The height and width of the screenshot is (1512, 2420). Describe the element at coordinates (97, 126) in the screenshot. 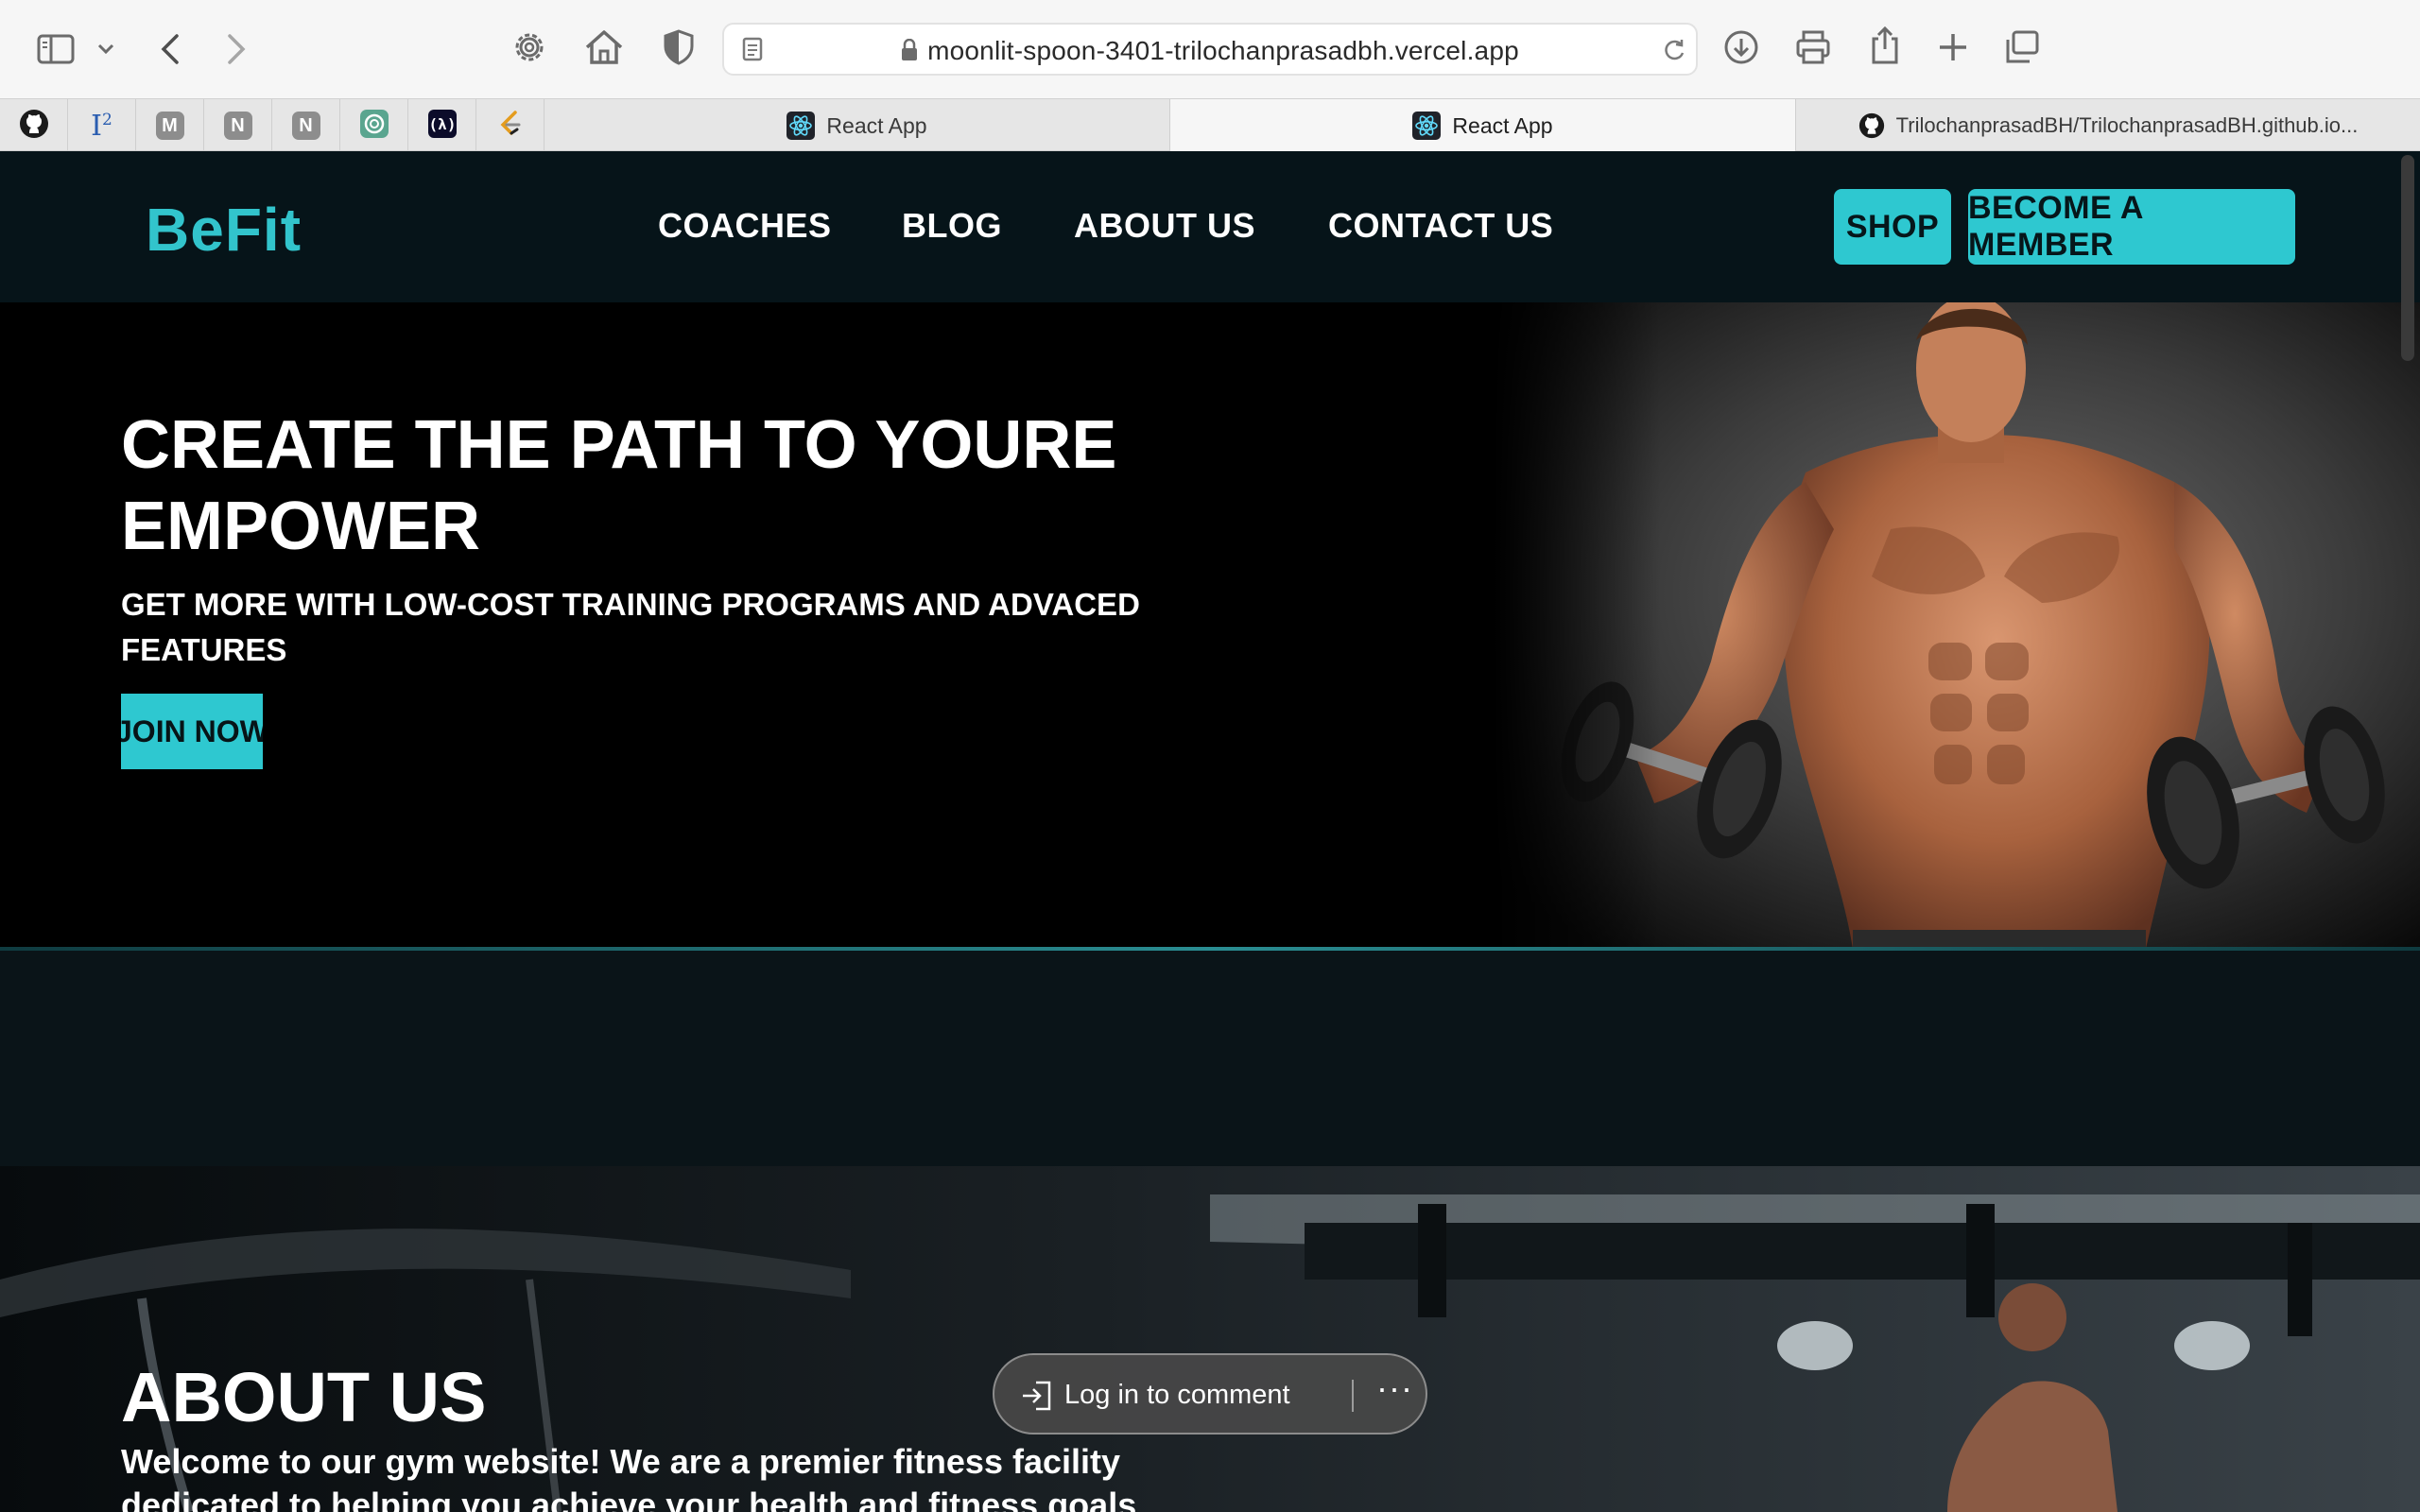

I see `pinned-i-label: I` at that location.